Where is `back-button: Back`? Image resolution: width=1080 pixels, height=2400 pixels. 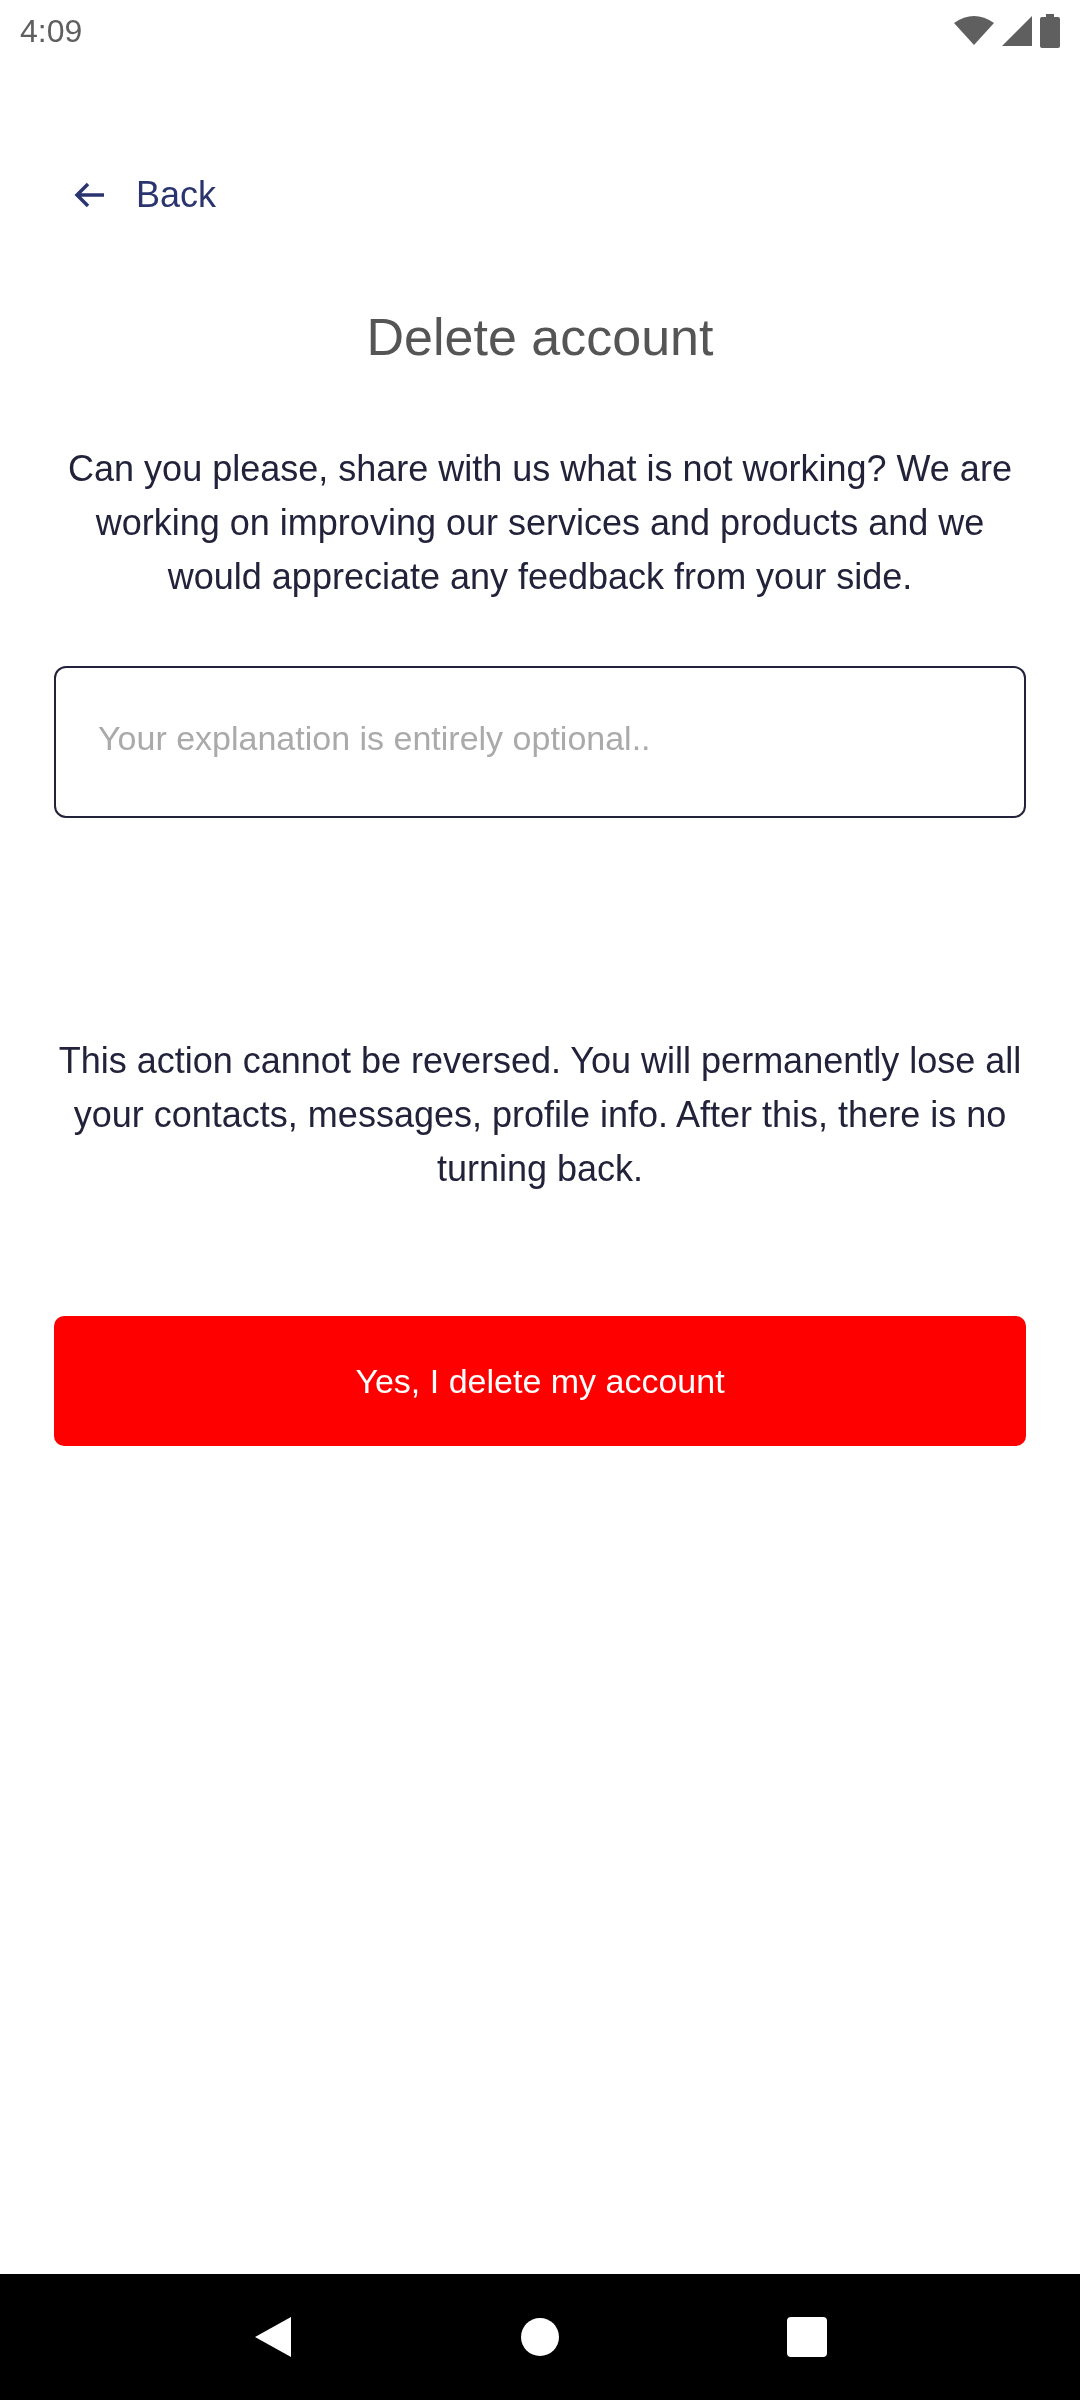 back-button: Back is located at coordinates (145, 195).